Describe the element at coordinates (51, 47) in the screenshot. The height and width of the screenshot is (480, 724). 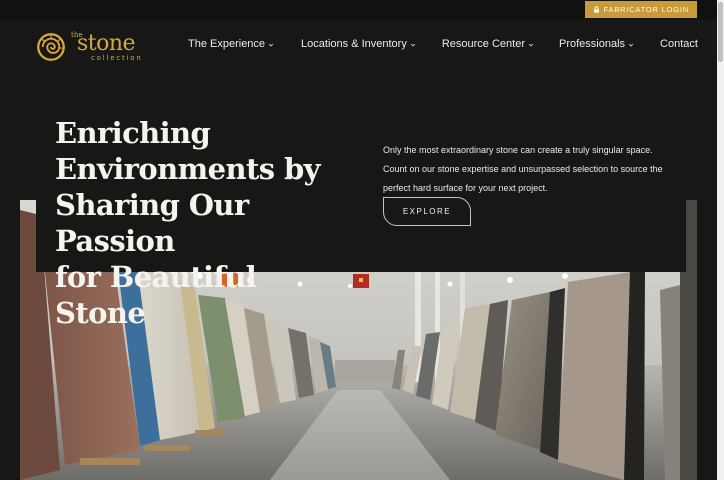
I see `ammonite-logo-icon` at that location.